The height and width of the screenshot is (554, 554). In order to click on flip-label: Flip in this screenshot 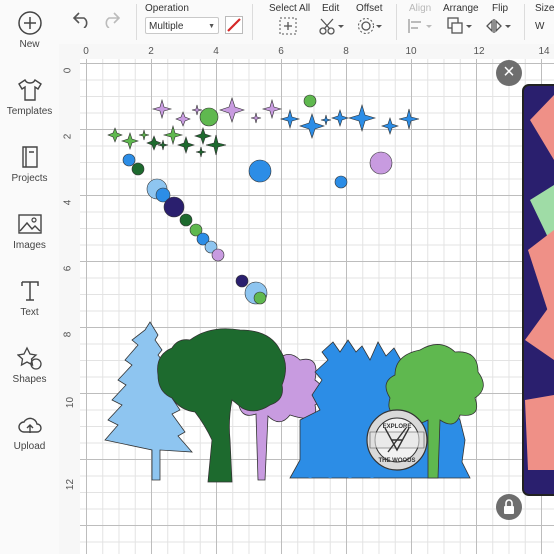, I will do `click(500, 8)`.